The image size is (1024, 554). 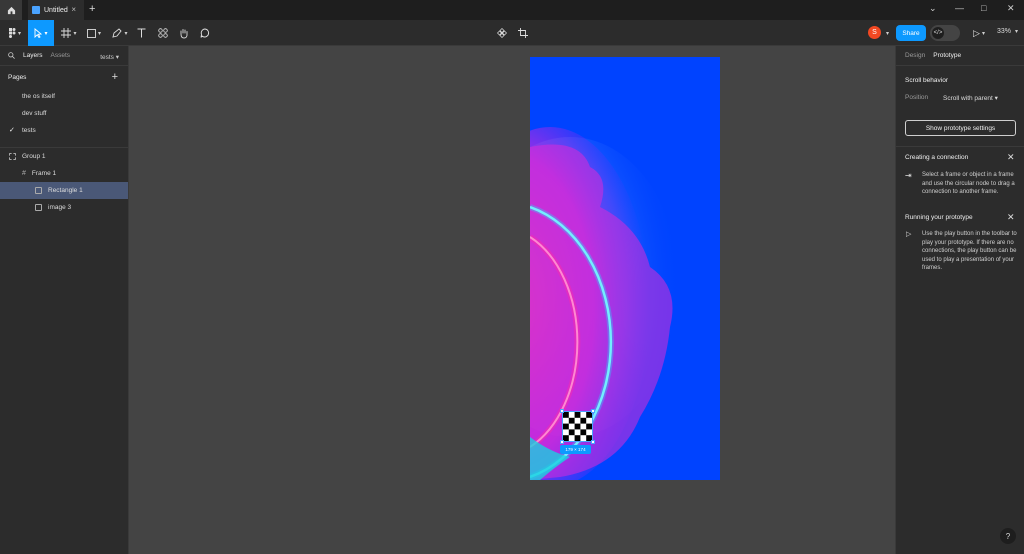 I want to click on figma-file-icon, so click(x=36, y=10).